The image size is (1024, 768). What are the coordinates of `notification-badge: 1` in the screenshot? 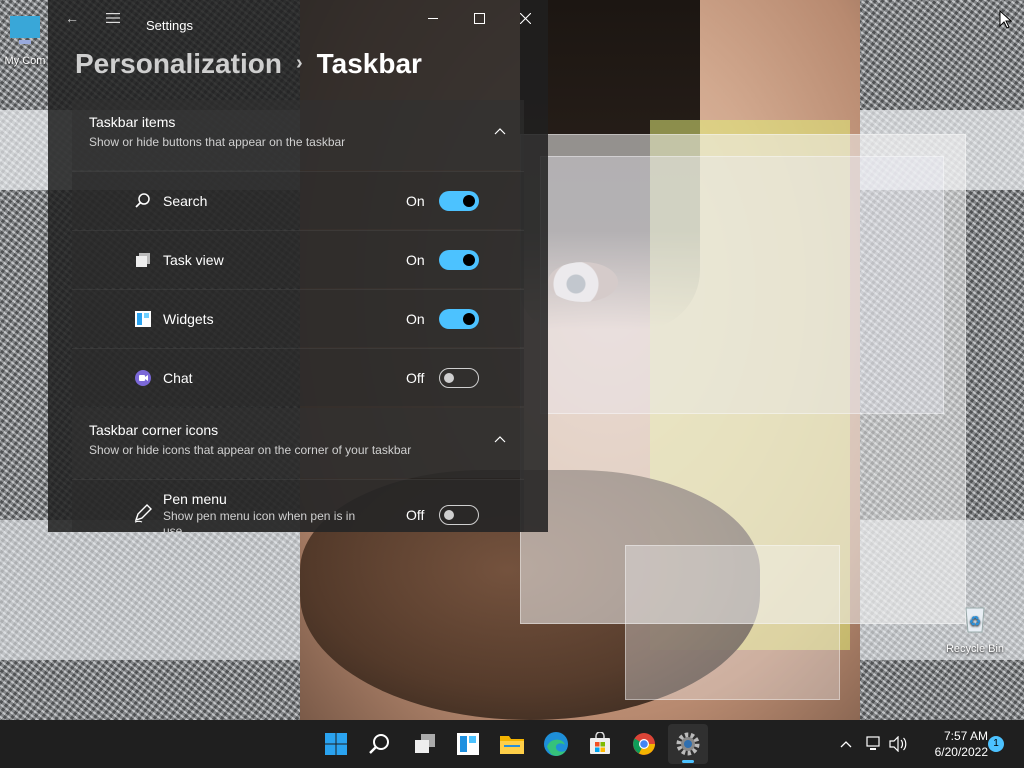 It's located at (996, 744).